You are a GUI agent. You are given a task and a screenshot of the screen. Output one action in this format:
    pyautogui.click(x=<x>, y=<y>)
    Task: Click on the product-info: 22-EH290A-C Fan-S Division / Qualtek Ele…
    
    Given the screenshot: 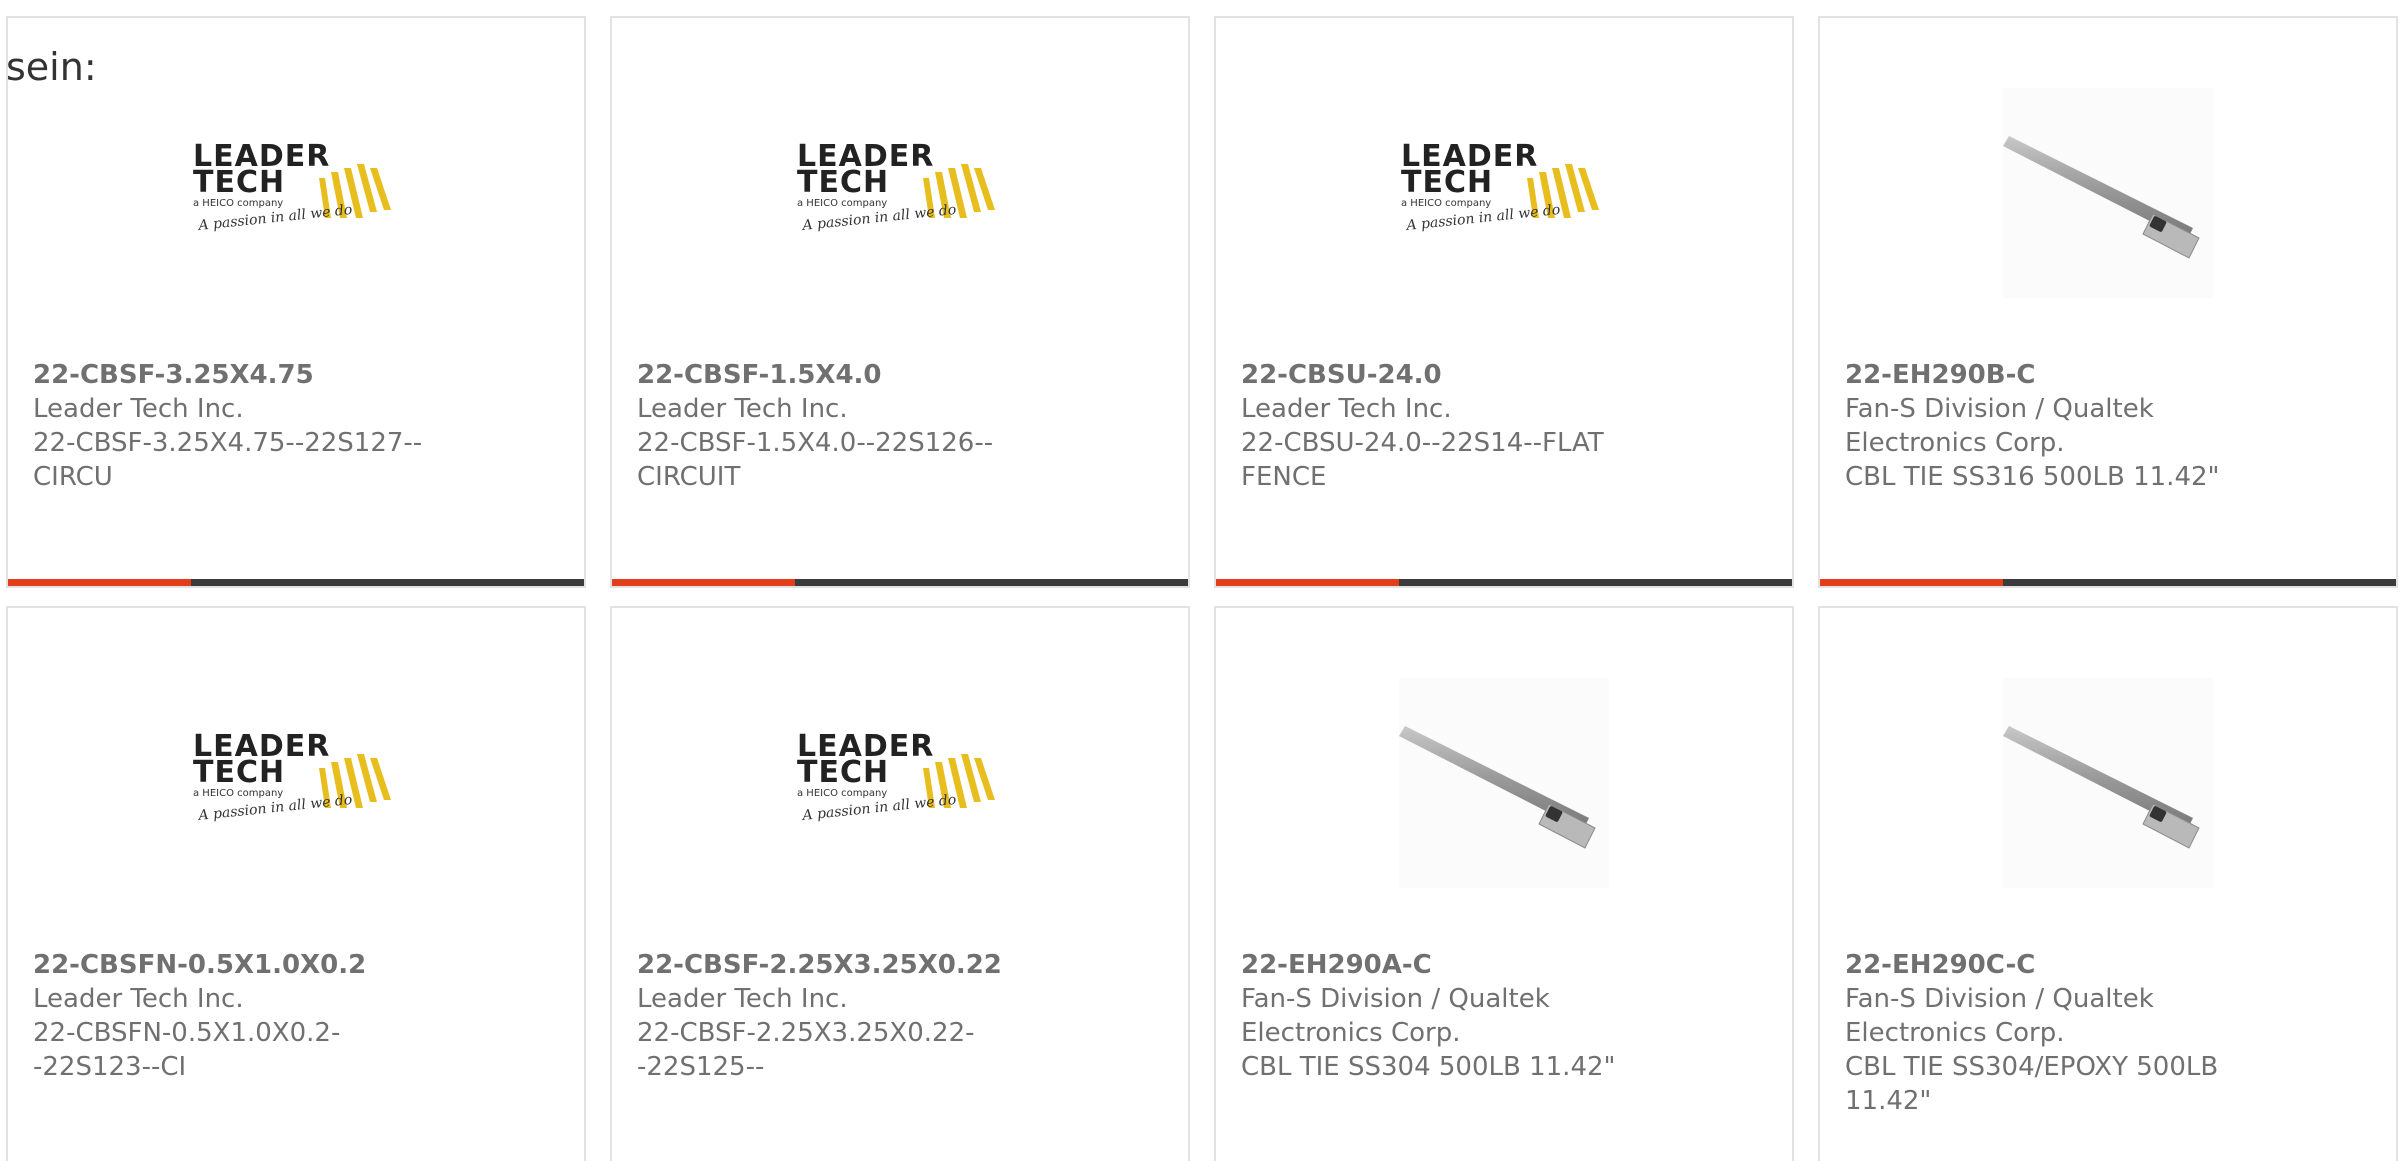 What is the action you would take?
    pyautogui.click(x=1504, y=1016)
    